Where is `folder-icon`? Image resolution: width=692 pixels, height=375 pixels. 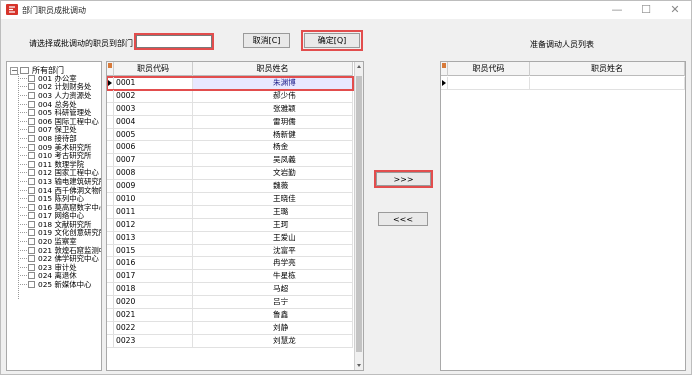
folder-icon is located at coordinates (24, 70).